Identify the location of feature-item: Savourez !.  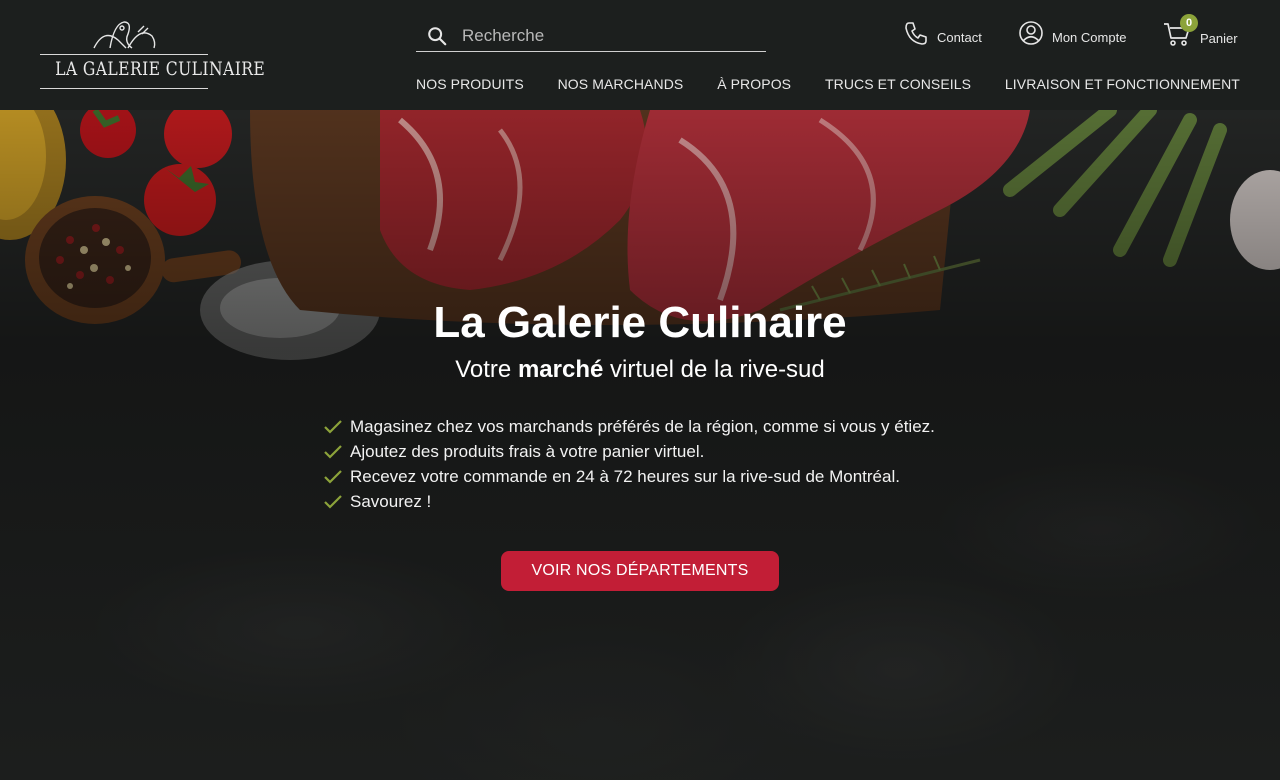
(629, 501).